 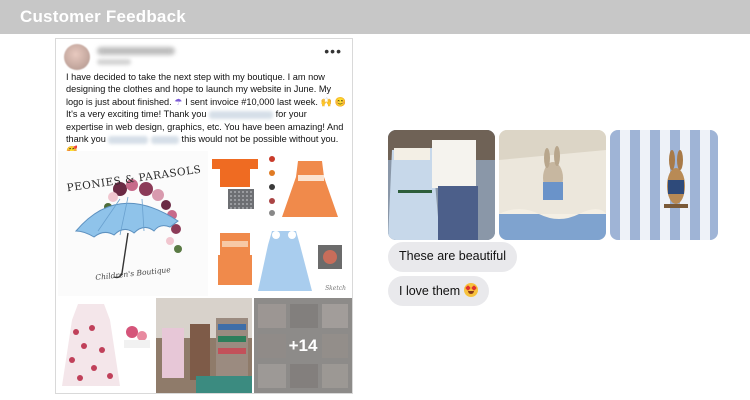 What do you see at coordinates (136, 114) in the screenshot?
I see `post-text-part: It's a very exciting time! Thank you` at bounding box center [136, 114].